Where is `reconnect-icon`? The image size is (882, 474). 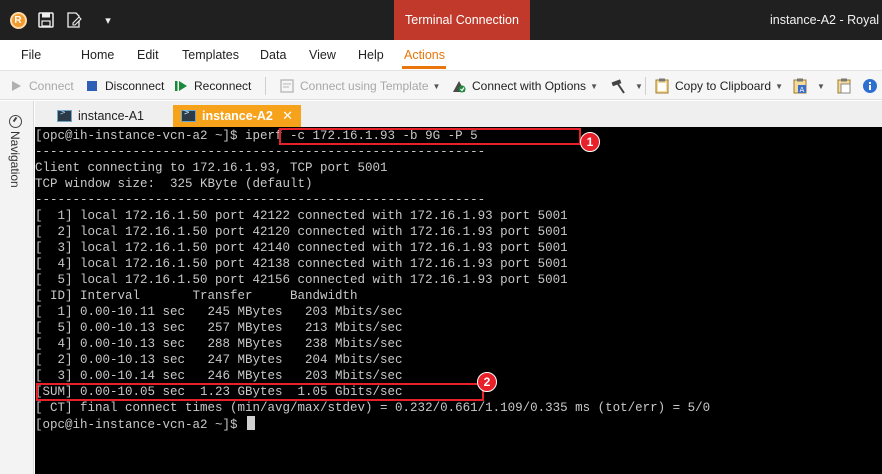 reconnect-icon is located at coordinates (181, 86).